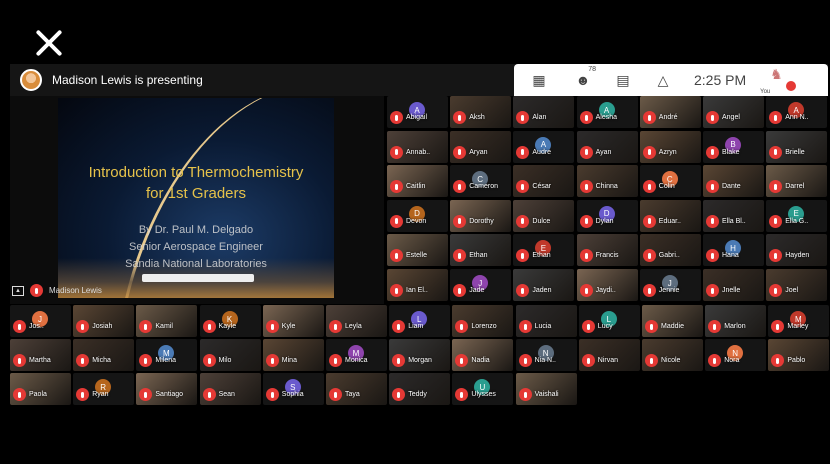  I want to click on participant-name: Ian El.., so click(417, 290).